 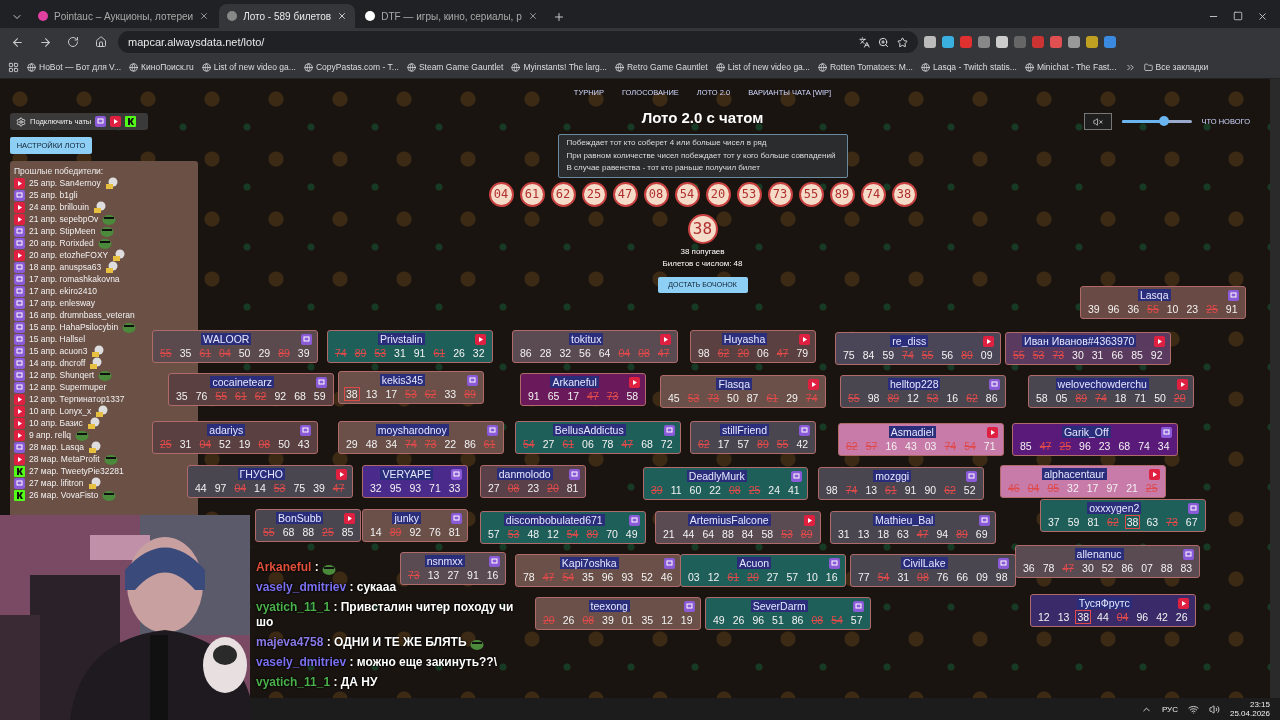 What do you see at coordinates (73, 42) in the screenshot?
I see `reload-icon` at bounding box center [73, 42].